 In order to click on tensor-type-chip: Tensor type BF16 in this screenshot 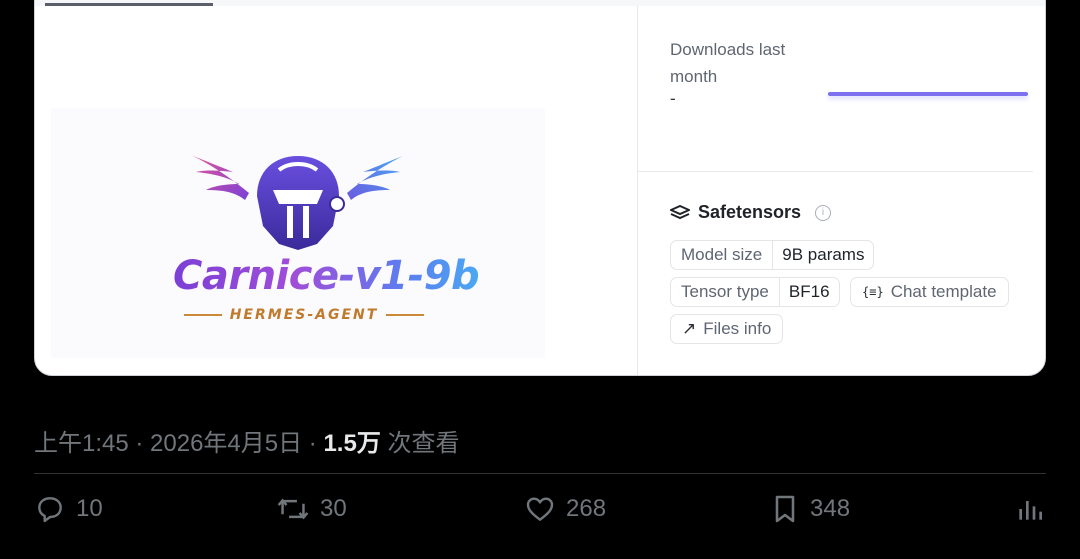, I will do `click(755, 292)`.